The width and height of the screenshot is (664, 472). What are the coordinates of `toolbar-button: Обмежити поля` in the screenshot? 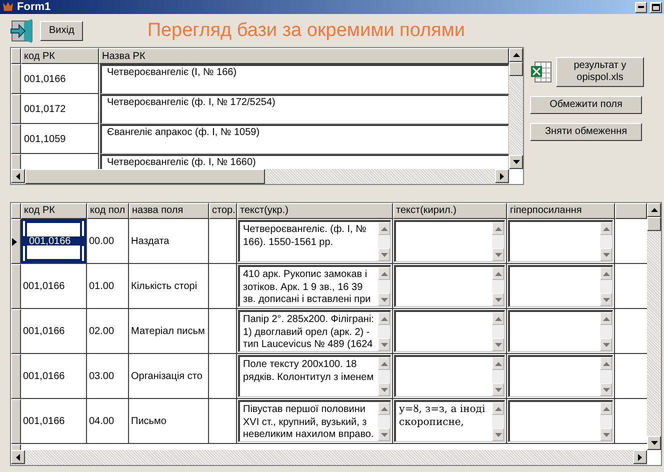 It's located at (586, 105).